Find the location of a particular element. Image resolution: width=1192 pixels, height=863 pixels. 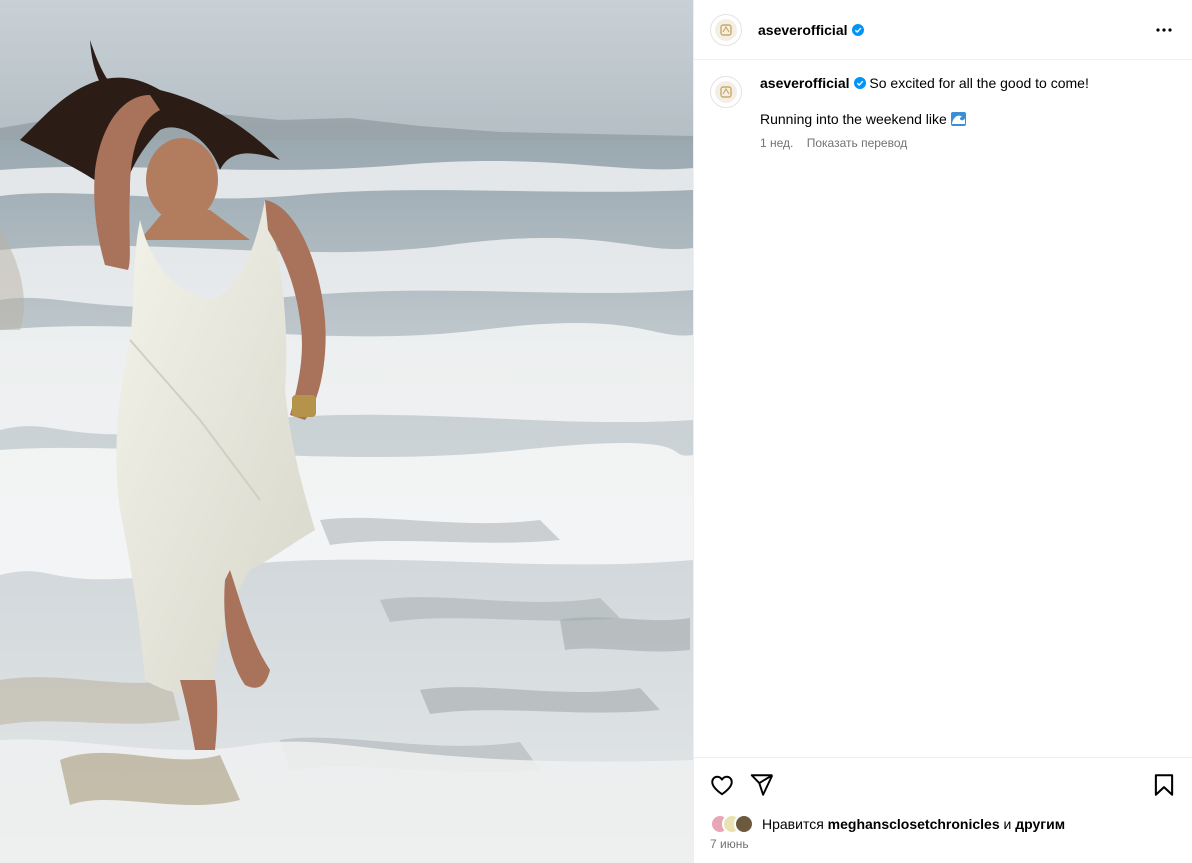

heart-icon is located at coordinates (722, 785).